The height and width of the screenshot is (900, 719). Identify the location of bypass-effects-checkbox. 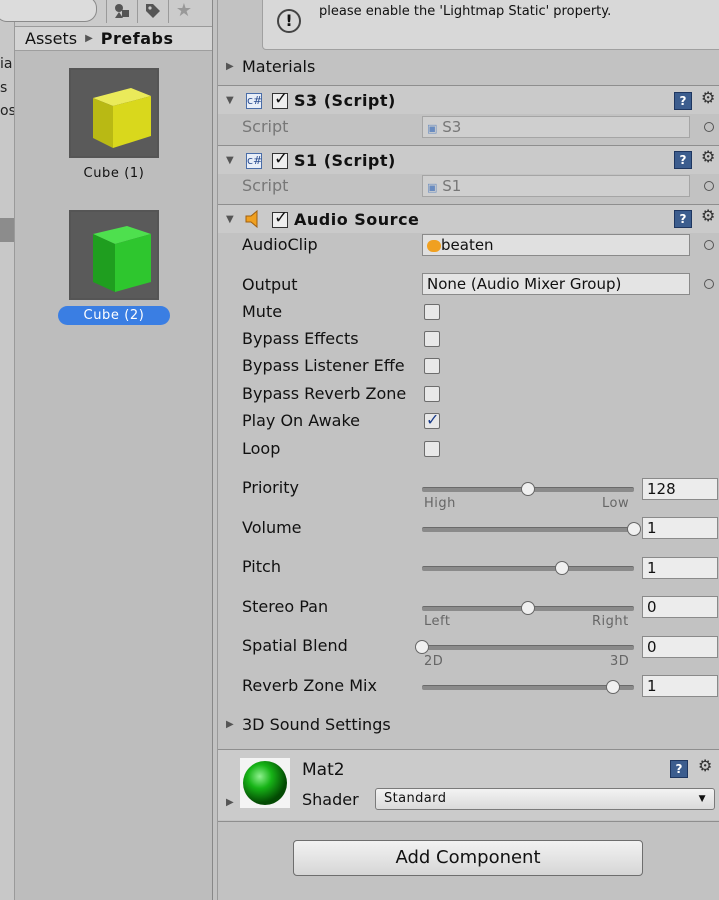
(432, 339).